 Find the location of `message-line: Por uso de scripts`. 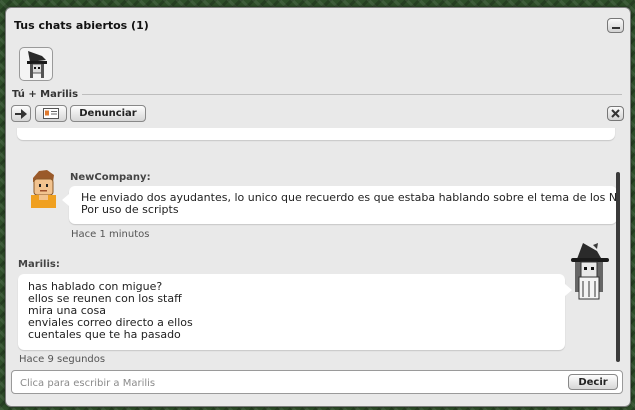

message-line: Por uso de scripts is located at coordinates (130, 209).